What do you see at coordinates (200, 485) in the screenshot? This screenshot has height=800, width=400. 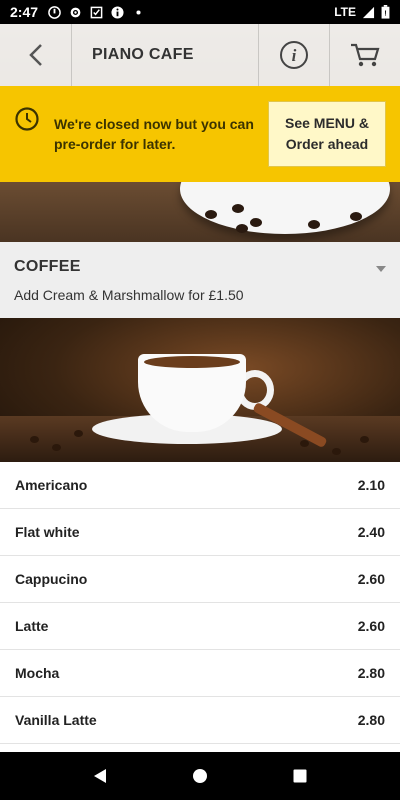 I see `menu-item: Americano 2.10` at bounding box center [200, 485].